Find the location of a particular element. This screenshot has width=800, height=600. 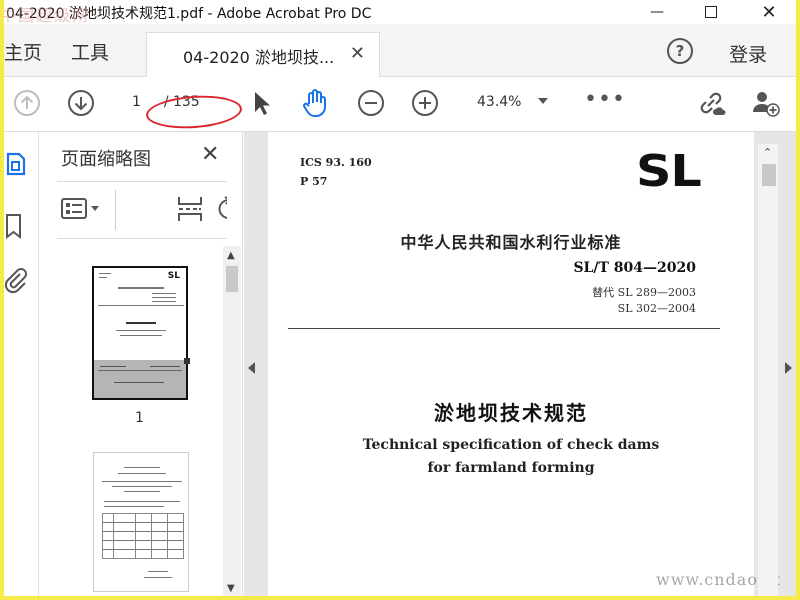

right-collapse-strip is located at coordinates (788, 364).